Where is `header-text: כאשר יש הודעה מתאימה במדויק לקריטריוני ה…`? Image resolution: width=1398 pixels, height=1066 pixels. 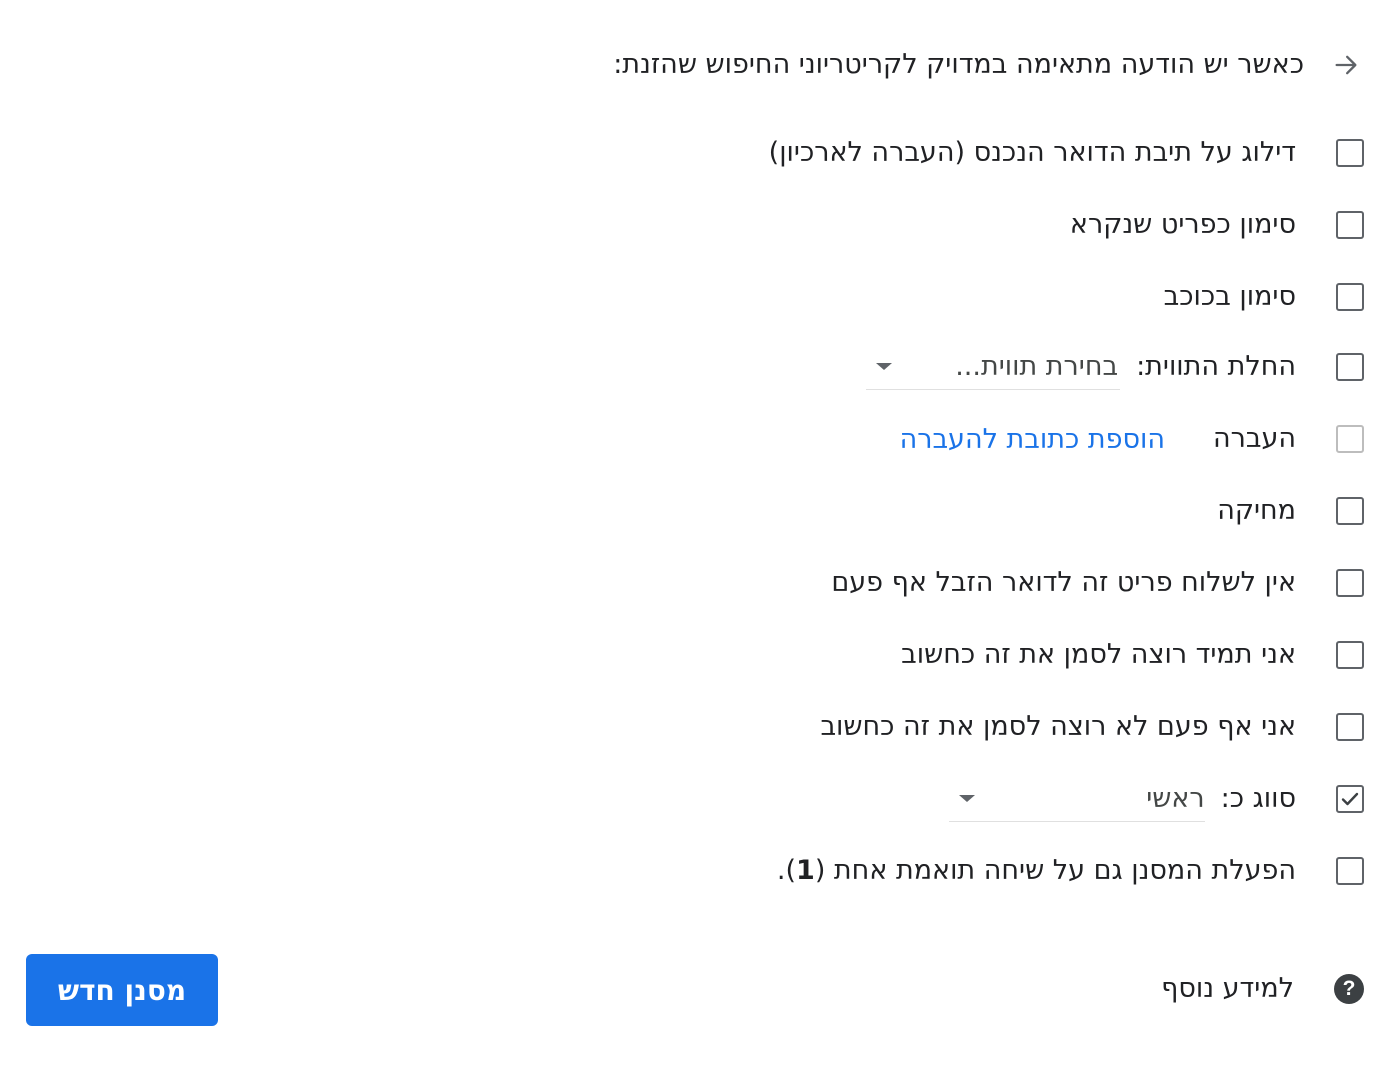
header-text: כאשר יש הודעה מתאימה במדויק לקריטריוני ה… is located at coordinates (958, 64).